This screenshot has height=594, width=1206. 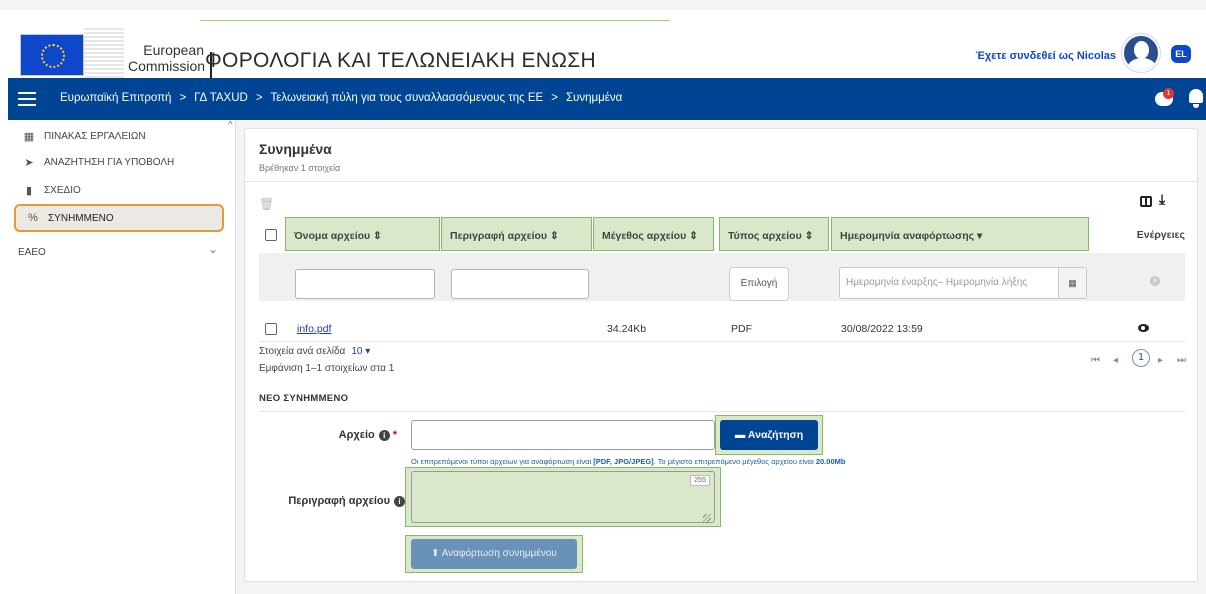 What do you see at coordinates (109, 162) in the screenshot?
I see `sidebar-item-label: ΑΝΑΖΗΤΗΣΗ ΓΙΑ ΥΠΟΒΟΛΗ` at bounding box center [109, 162].